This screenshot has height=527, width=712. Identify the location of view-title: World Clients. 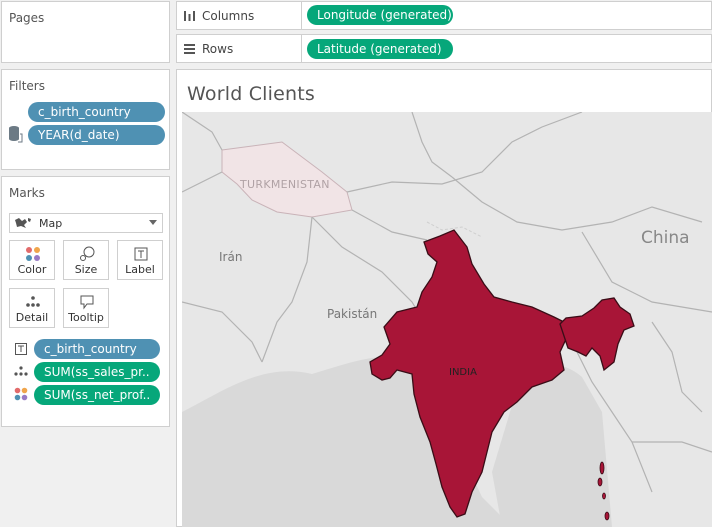
(251, 94).